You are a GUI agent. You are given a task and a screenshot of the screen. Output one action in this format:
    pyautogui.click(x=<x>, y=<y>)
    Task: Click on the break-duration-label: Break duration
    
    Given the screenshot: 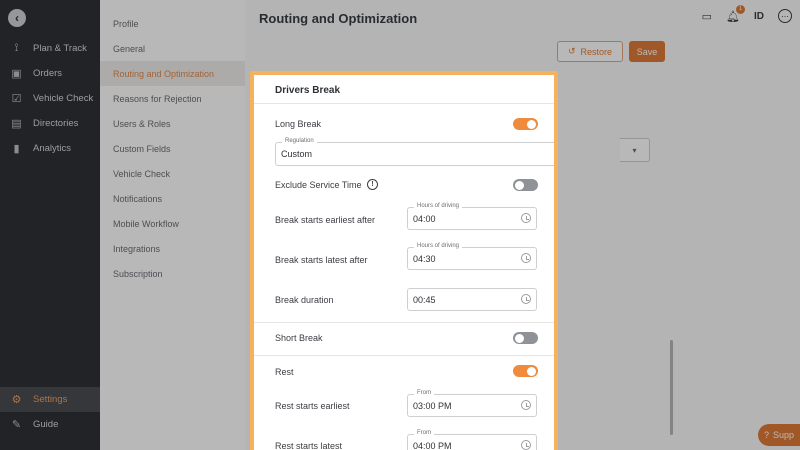 What is the action you would take?
    pyautogui.click(x=304, y=300)
    